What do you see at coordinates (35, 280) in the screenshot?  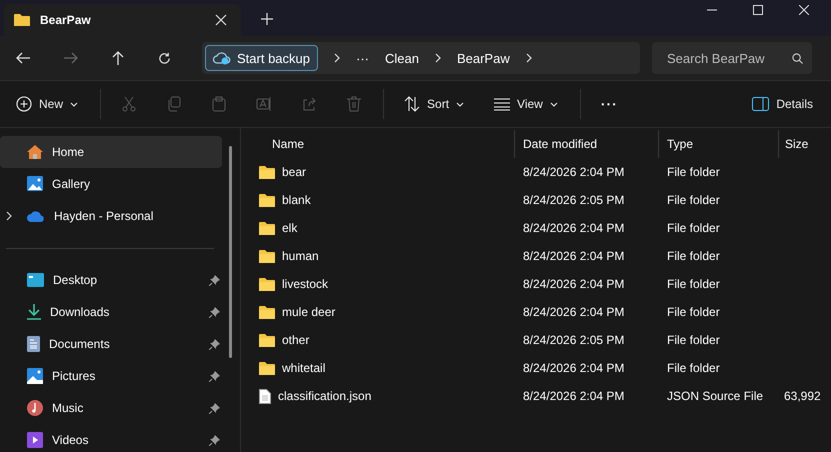 I see `desktop-icon` at bounding box center [35, 280].